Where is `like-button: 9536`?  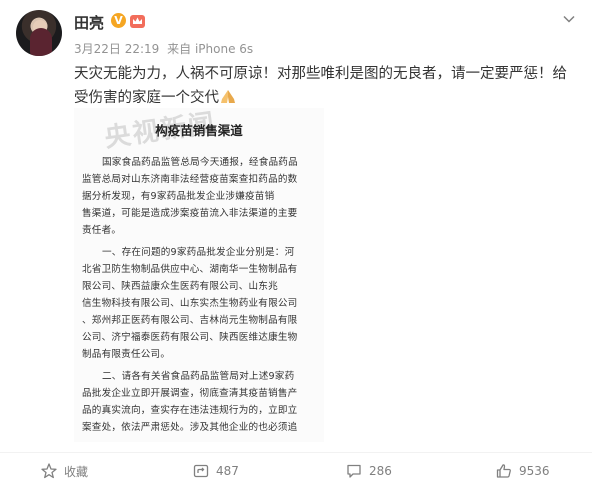 like-button: 9536 is located at coordinates (522, 471).